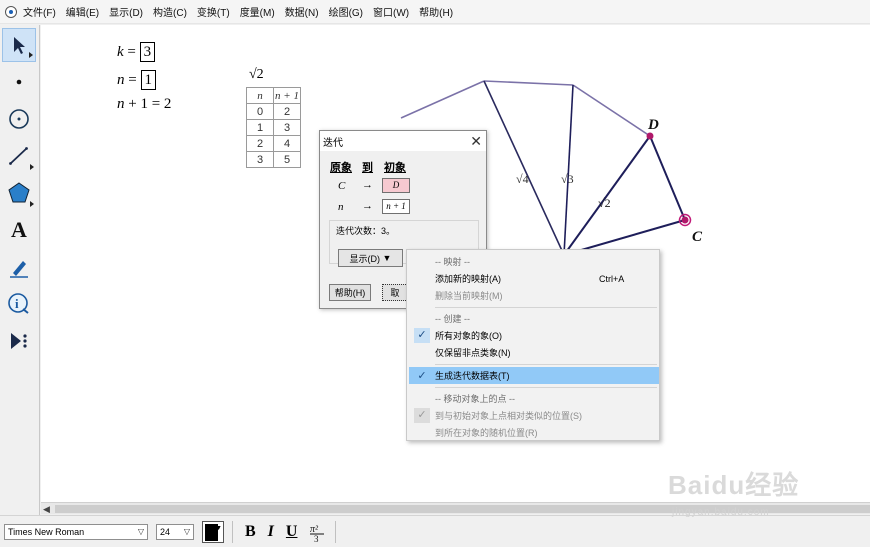 This screenshot has width=870, height=547. I want to click on menu-item-non-point-images: 仅保留非点类象(N), so click(534, 352).